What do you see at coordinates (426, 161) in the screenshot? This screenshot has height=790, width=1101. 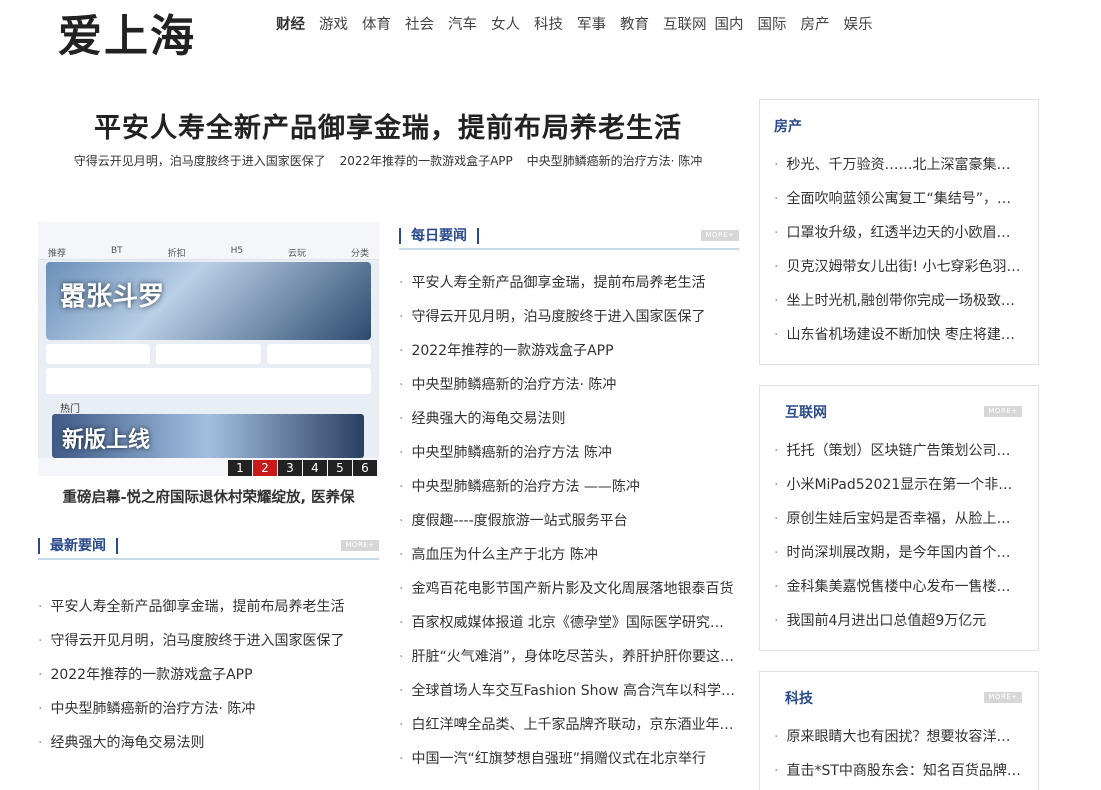 I see `headline-sub-link: 2022年推荐的一款游戏盒子APP` at bounding box center [426, 161].